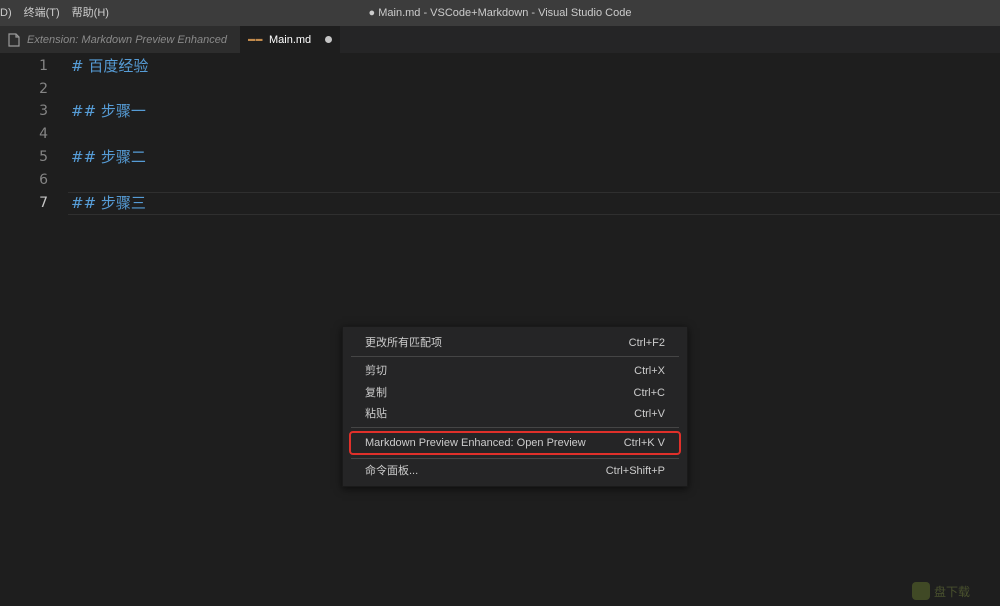  Describe the element at coordinates (255, 39) in the screenshot. I see `markdown-file-icon: ▬▬` at that location.